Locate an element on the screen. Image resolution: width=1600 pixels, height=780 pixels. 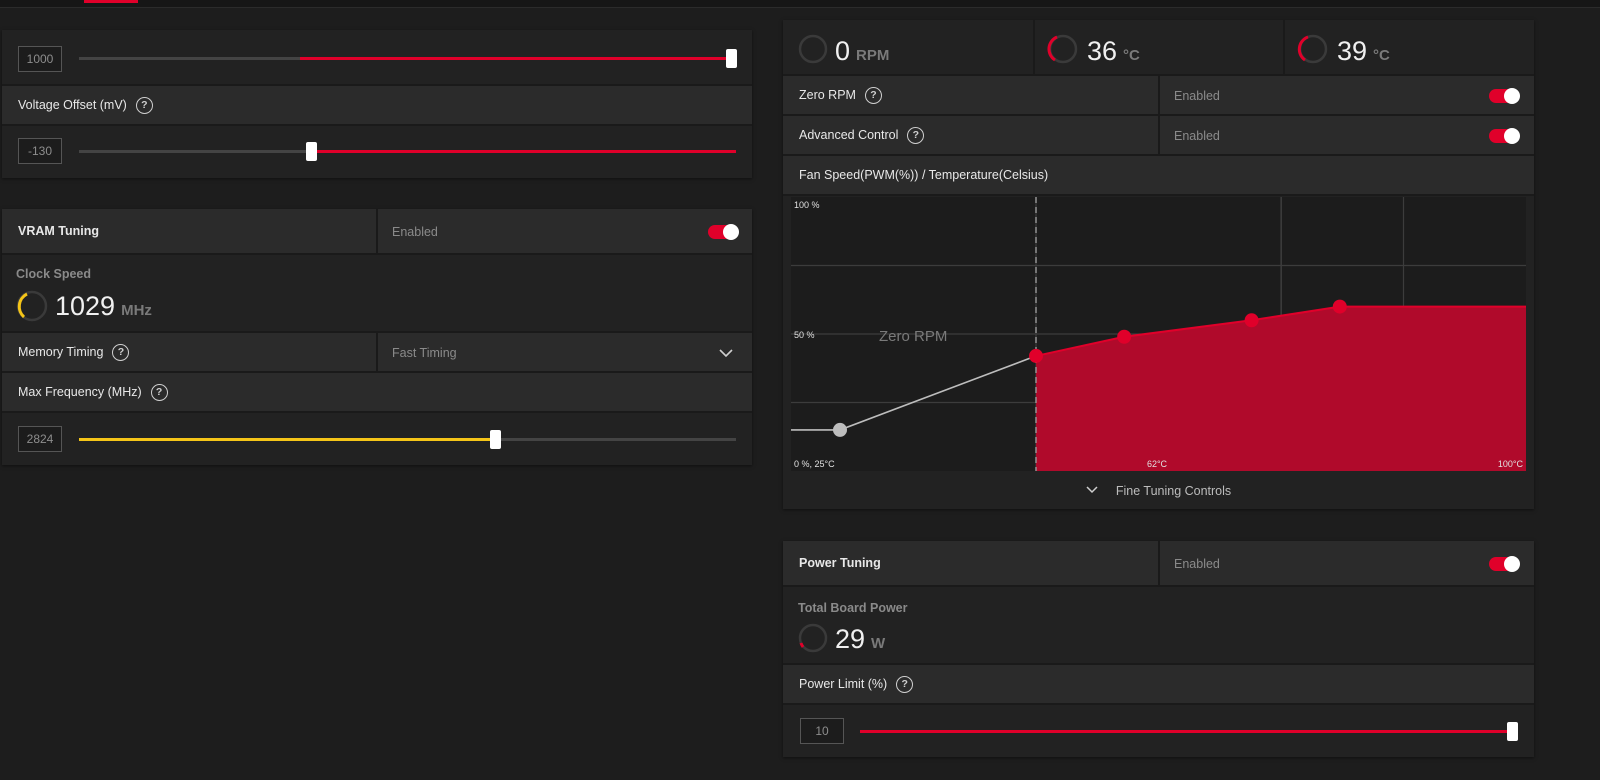
advanced-control-state: Enabled is located at coordinates (1197, 136).